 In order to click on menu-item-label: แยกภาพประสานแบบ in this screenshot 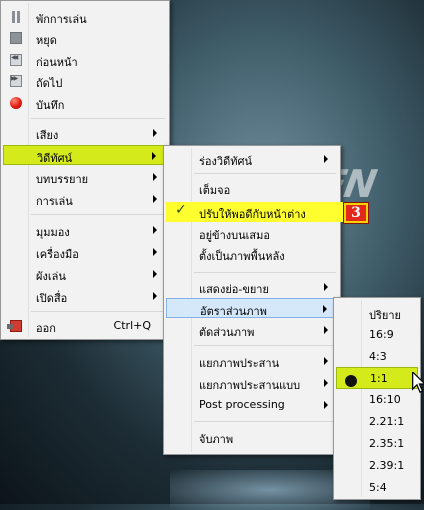, I will do `click(250, 385)`.